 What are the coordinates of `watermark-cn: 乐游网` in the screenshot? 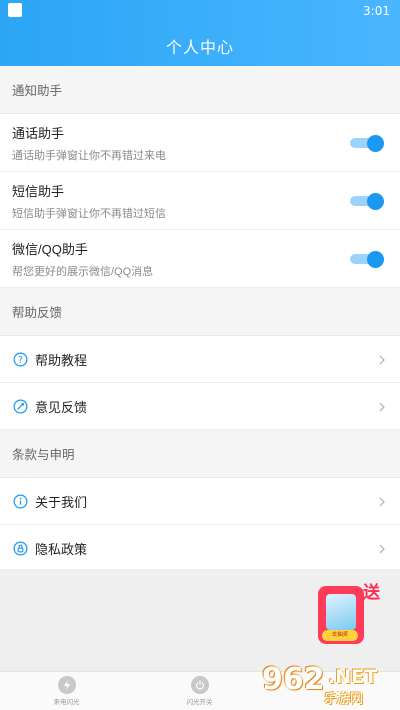 It's located at (344, 698).